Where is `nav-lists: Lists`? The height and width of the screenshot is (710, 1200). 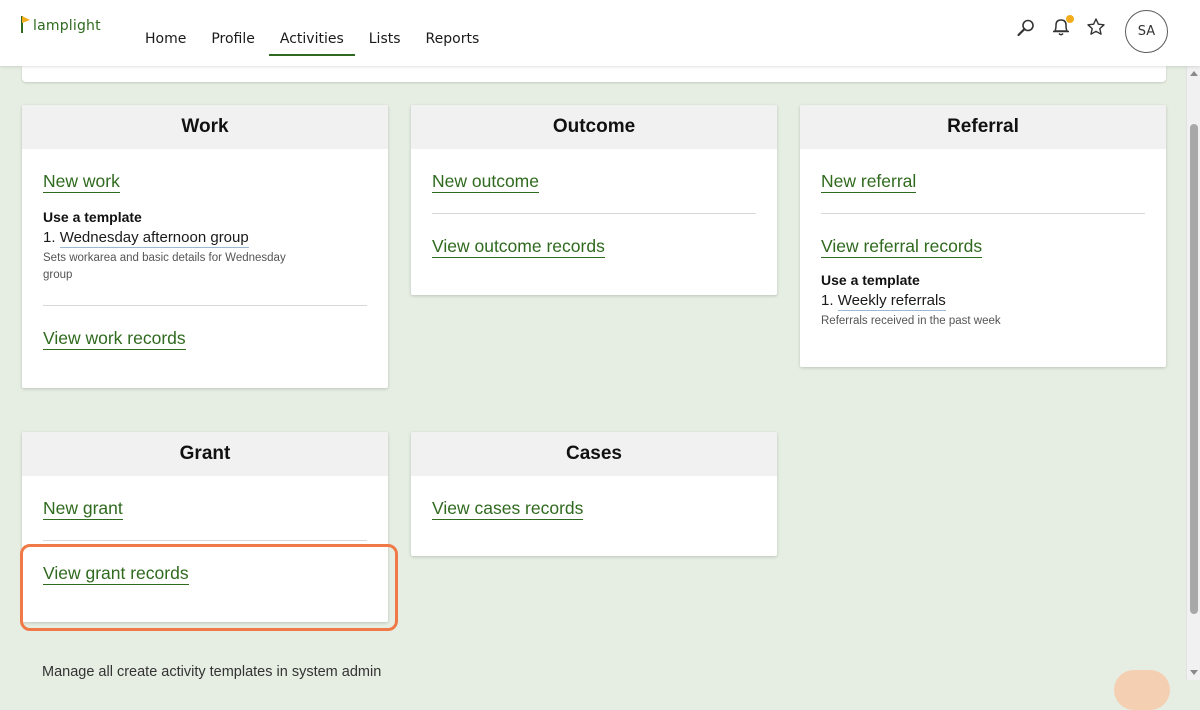
nav-lists: Lists is located at coordinates (385, 33).